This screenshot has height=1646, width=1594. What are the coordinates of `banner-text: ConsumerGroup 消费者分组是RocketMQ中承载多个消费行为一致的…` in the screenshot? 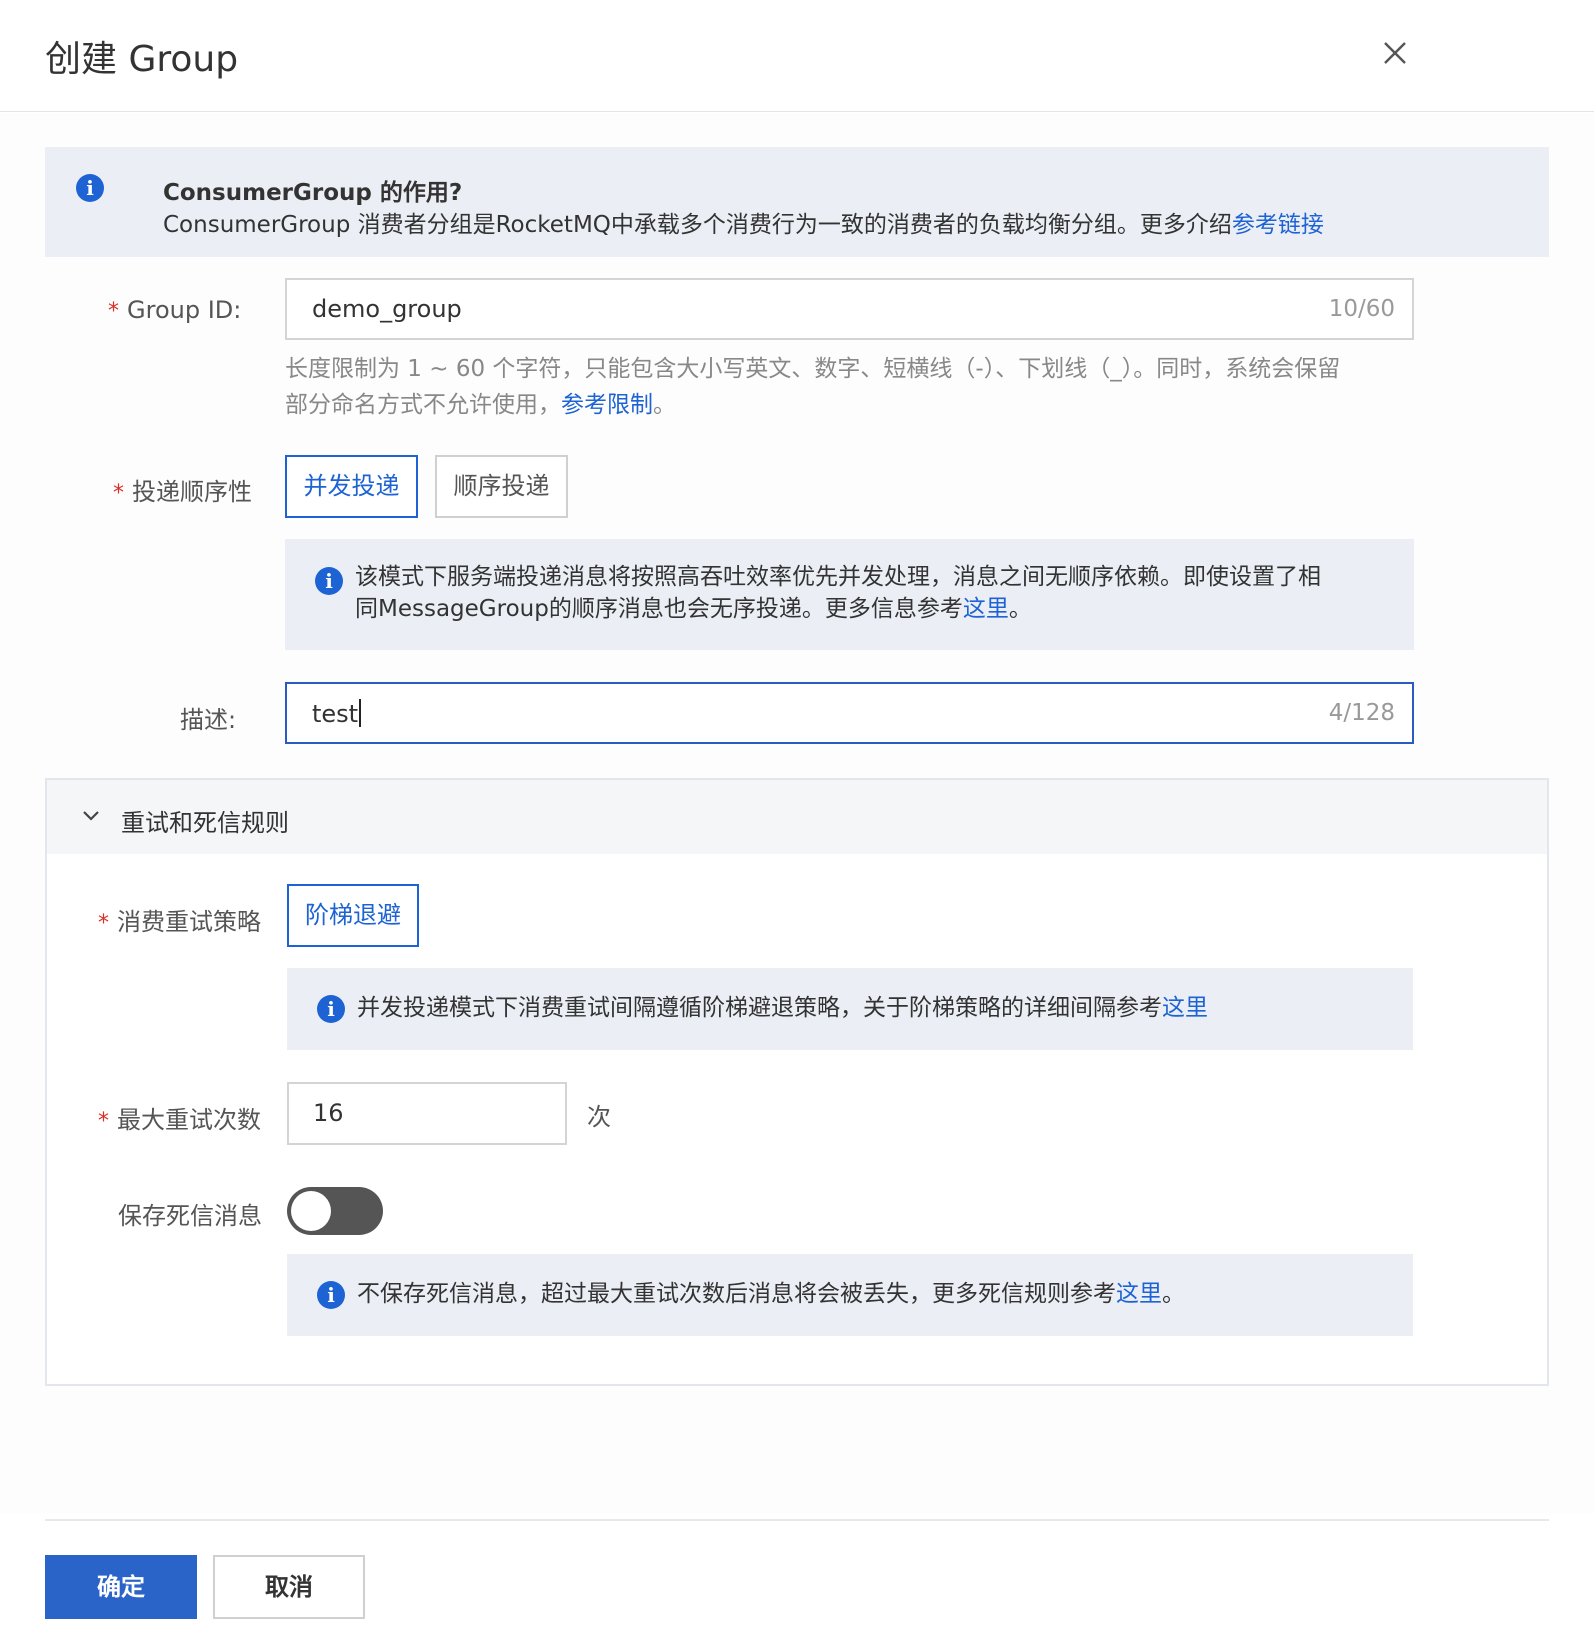 It's located at (743, 222).